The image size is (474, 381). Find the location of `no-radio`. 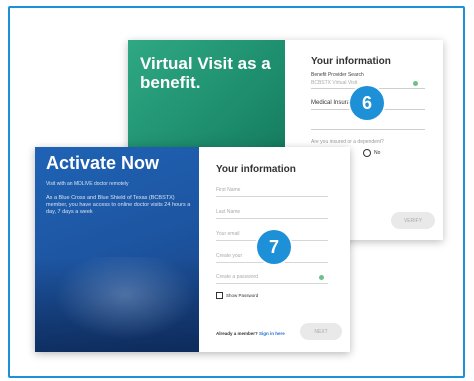

no-radio is located at coordinates (367, 153).